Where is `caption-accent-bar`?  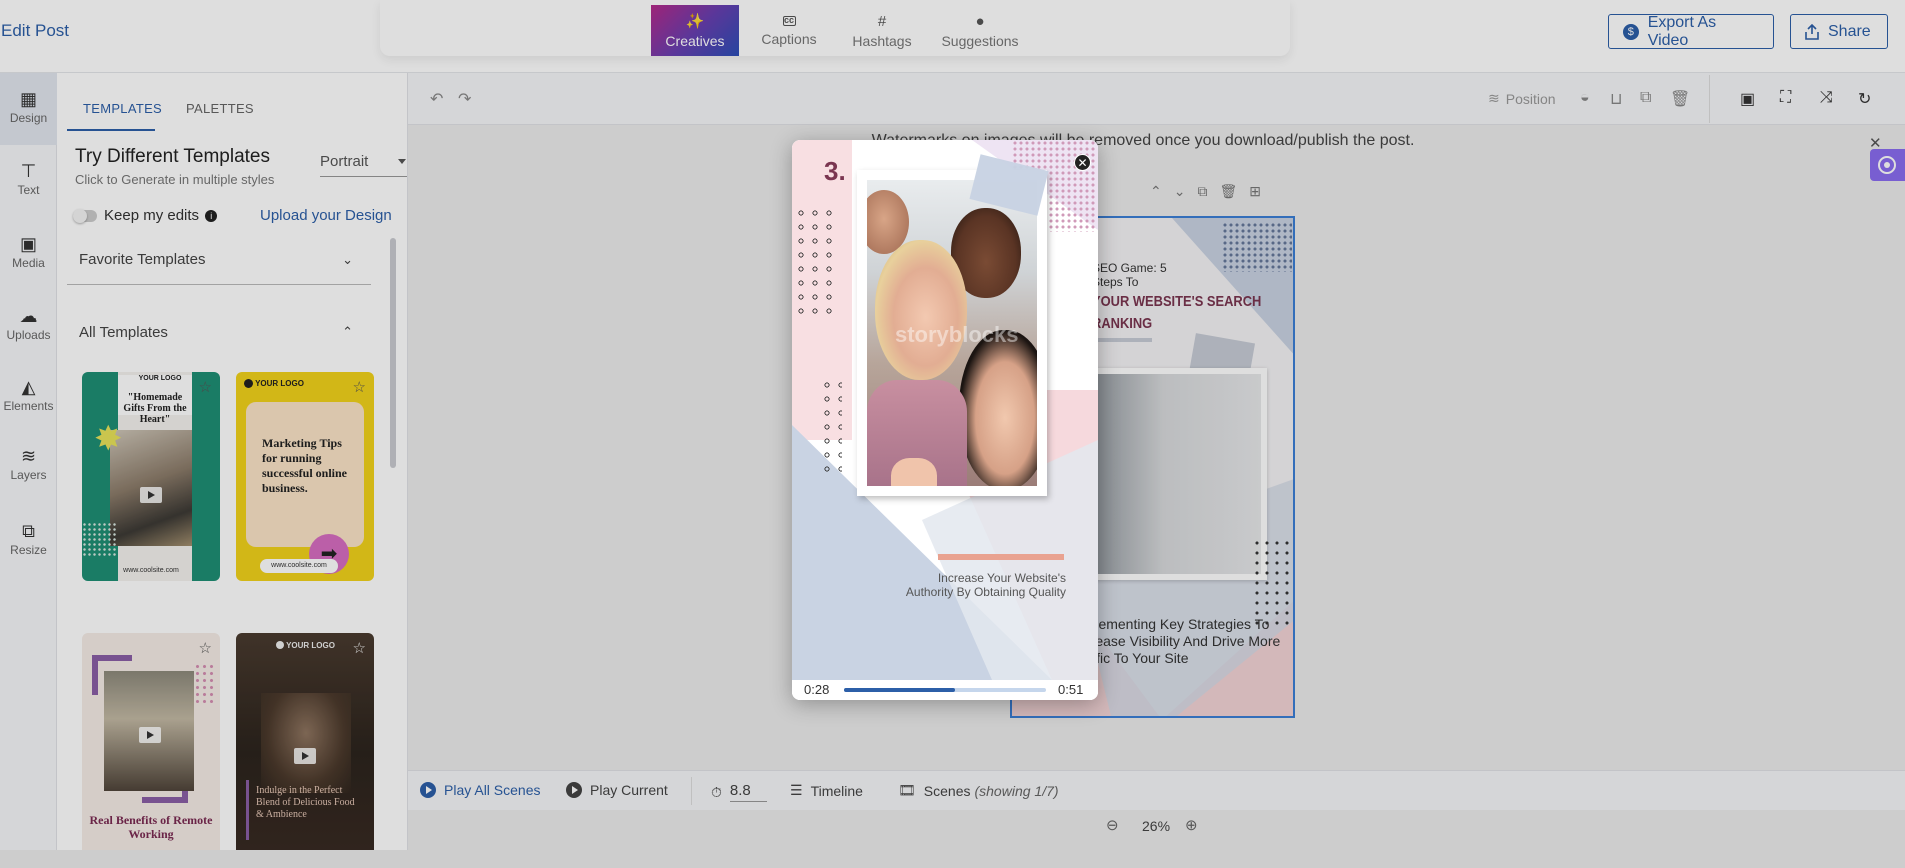
caption-accent-bar is located at coordinates (1001, 557).